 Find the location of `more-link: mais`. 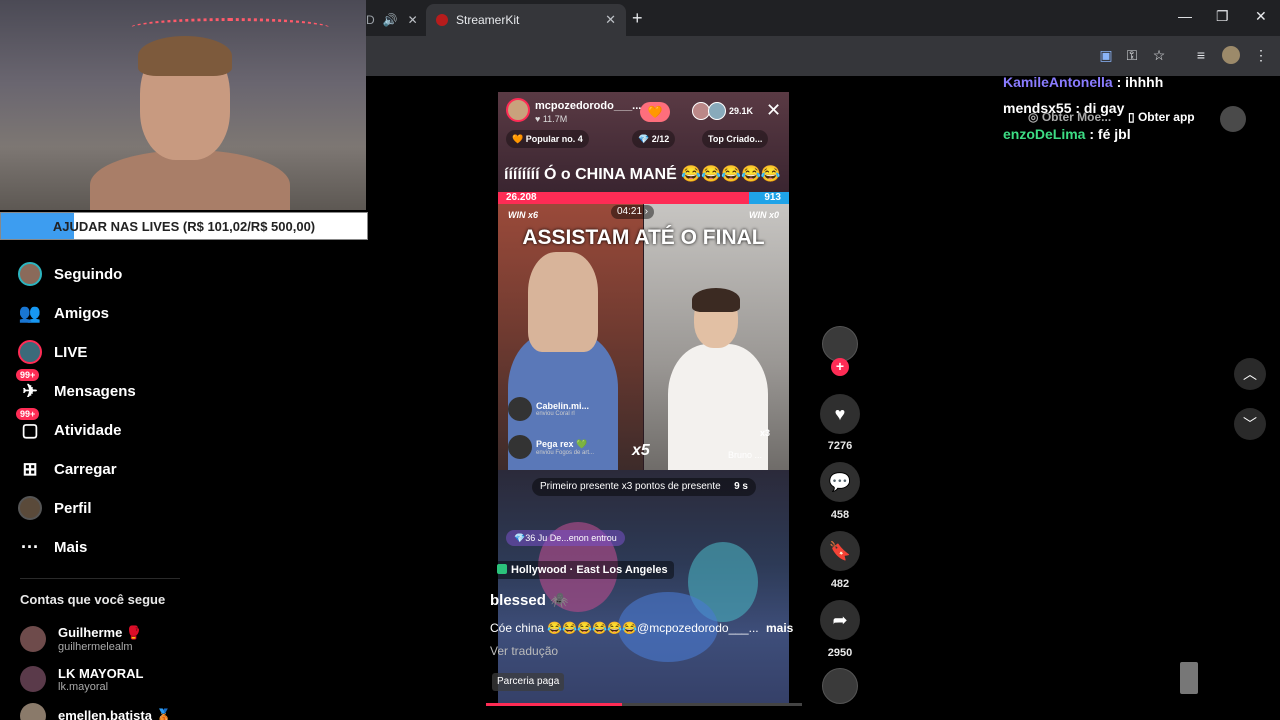

more-link: mais is located at coordinates (779, 628).